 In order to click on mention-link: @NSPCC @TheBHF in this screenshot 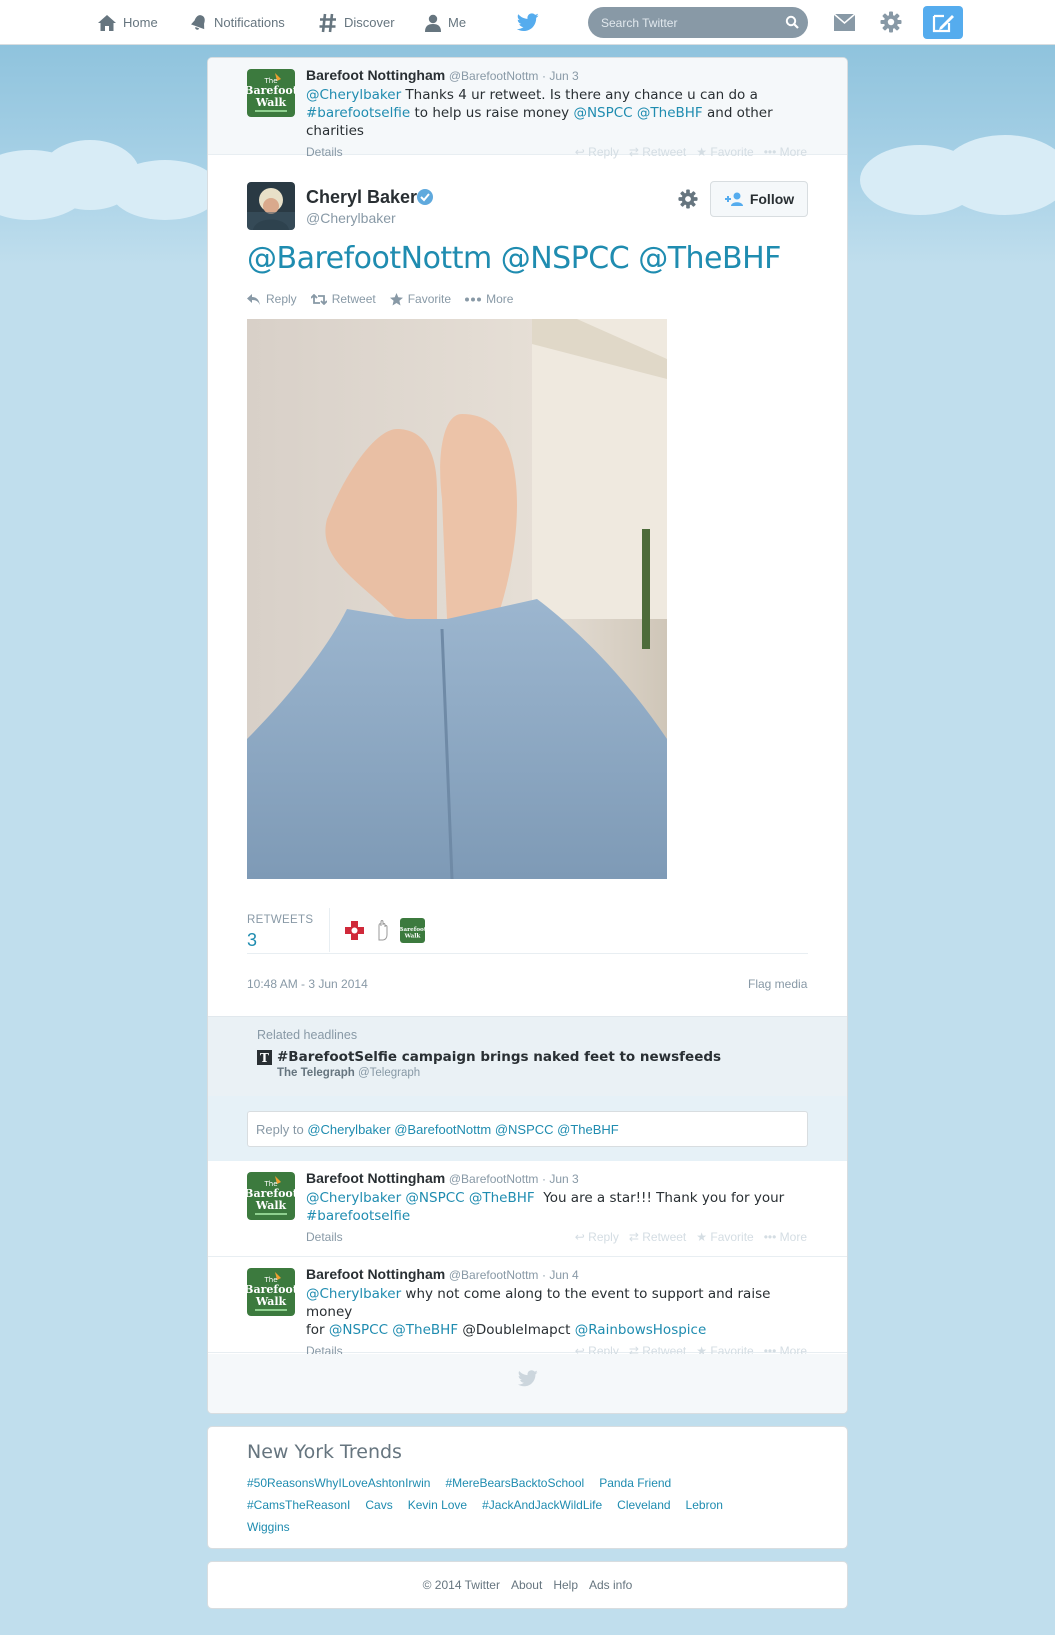, I will do `click(393, 1330)`.